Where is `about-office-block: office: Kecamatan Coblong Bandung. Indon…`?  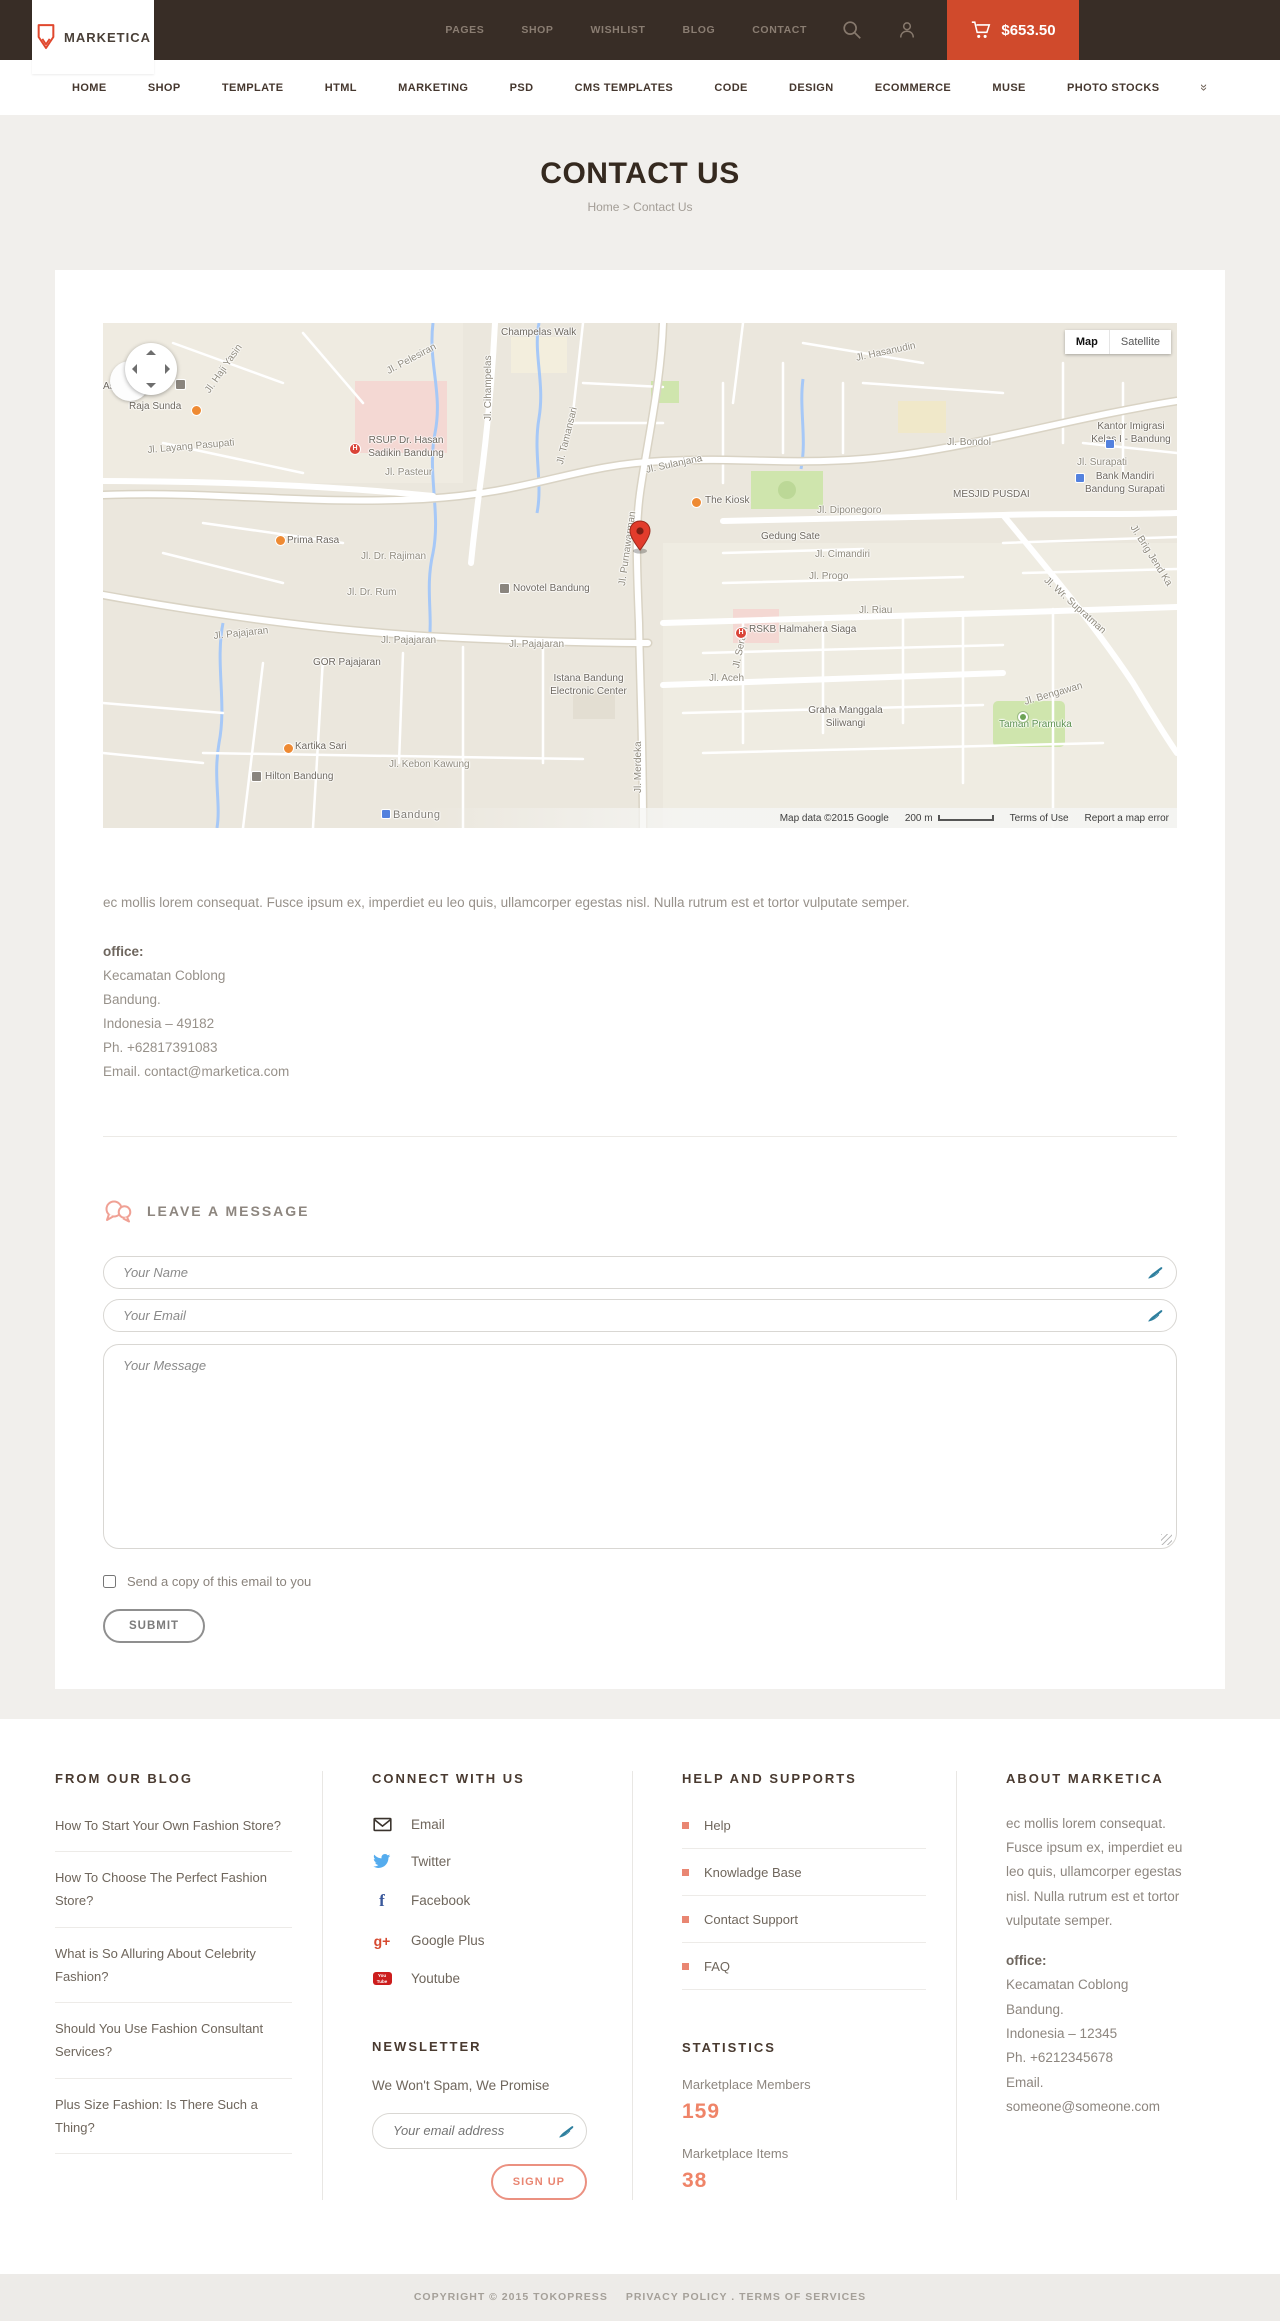
about-office-block: office: Kecamatan Coblong Bandung. Indon… is located at coordinates (1100, 2034).